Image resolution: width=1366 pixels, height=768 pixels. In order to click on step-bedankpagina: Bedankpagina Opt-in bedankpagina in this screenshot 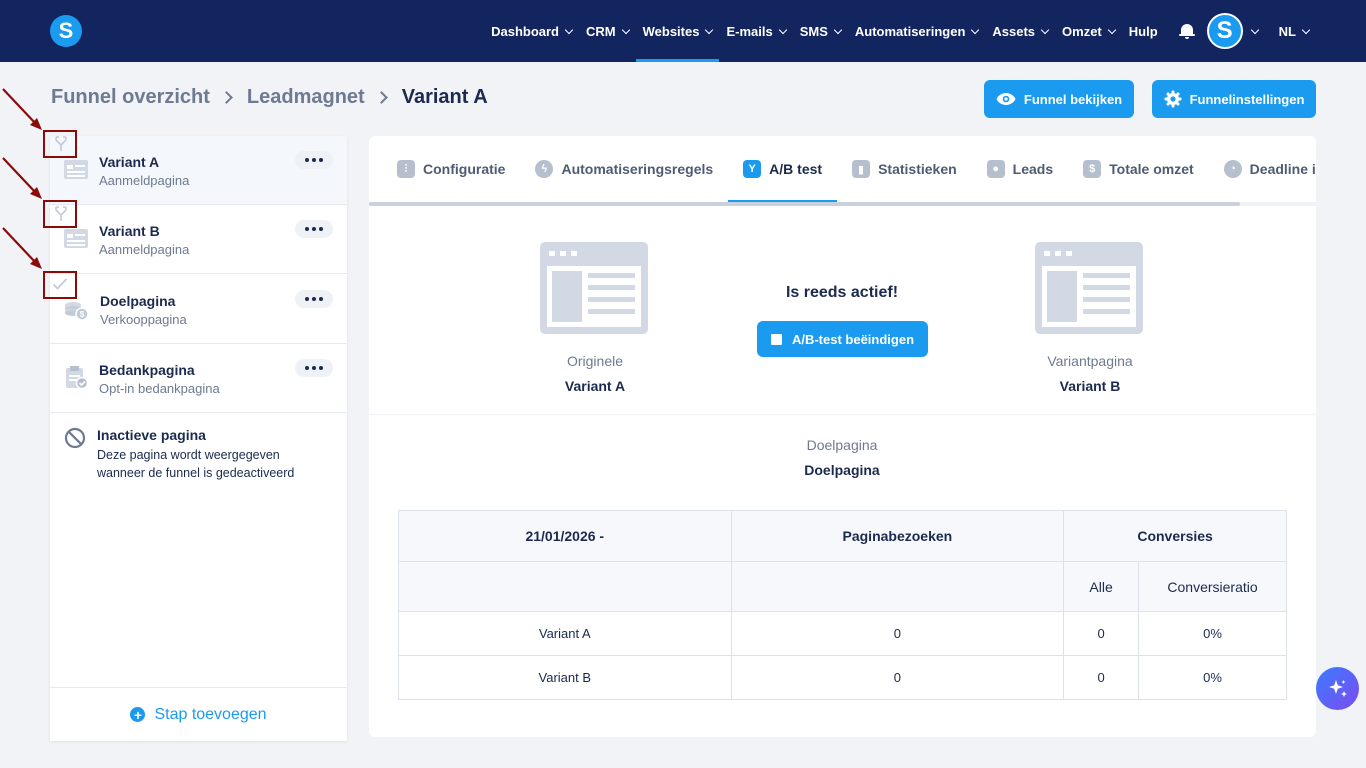, I will do `click(198, 378)`.